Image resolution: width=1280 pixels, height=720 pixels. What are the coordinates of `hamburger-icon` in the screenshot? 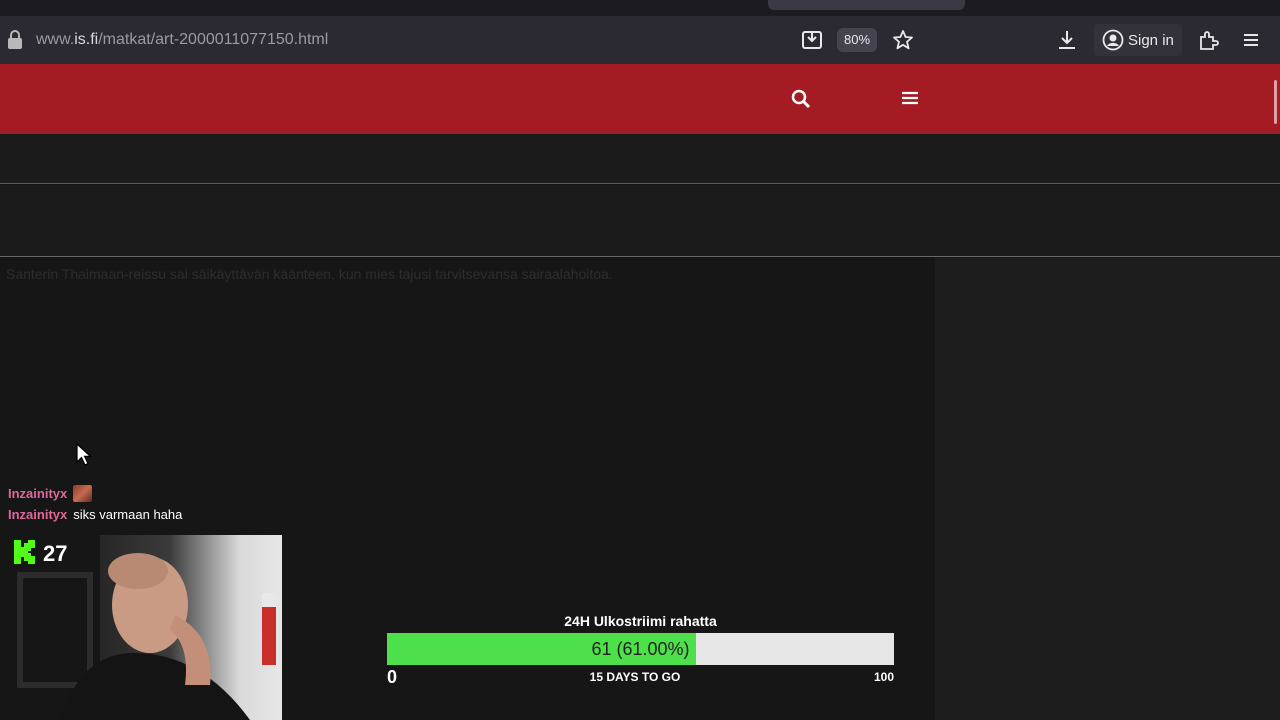 It's located at (910, 98).